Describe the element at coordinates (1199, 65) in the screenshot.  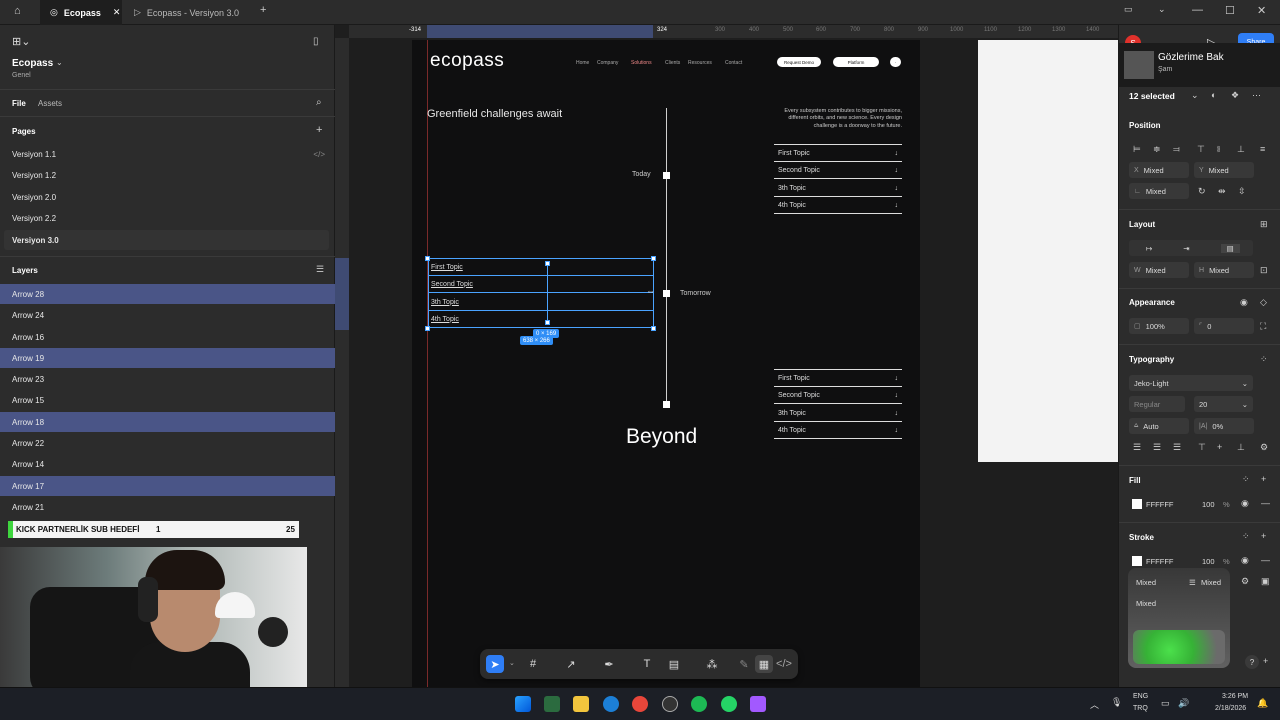
I see `music-widget: Gözlerime Bak Şam` at that location.